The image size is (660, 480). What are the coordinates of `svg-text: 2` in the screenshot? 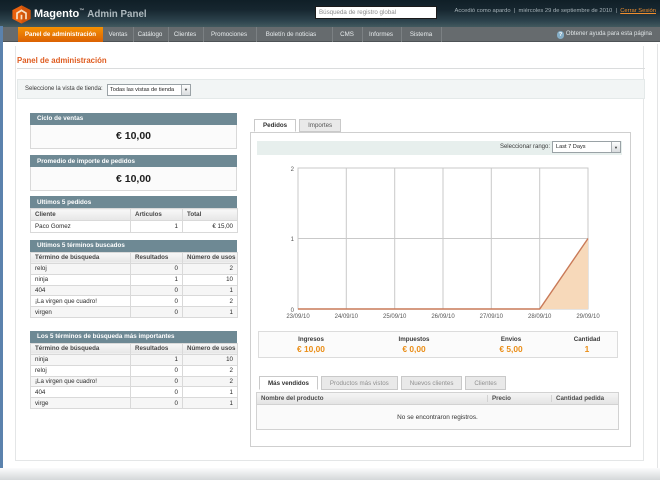 It's located at (293, 170).